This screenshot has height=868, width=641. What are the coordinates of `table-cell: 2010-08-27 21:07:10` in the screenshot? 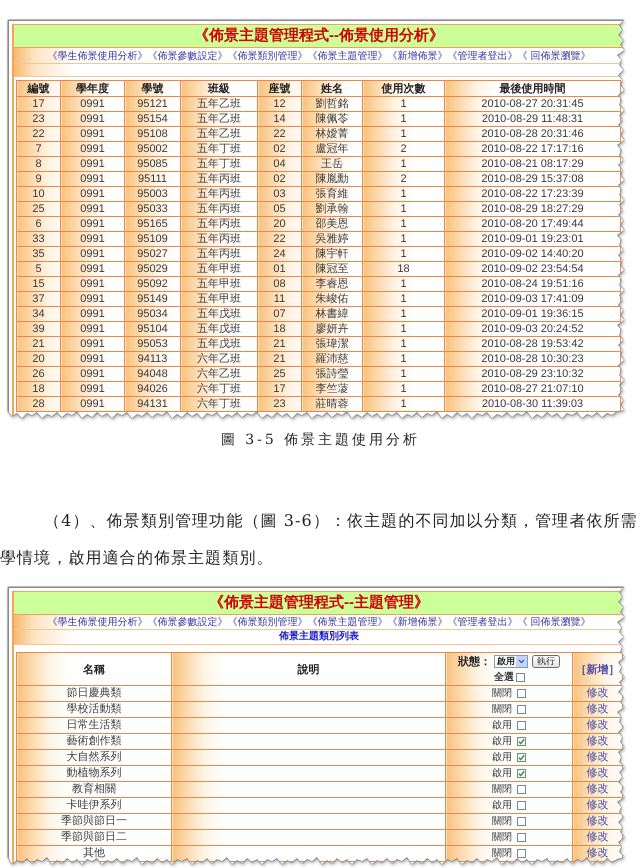 It's located at (532, 389).